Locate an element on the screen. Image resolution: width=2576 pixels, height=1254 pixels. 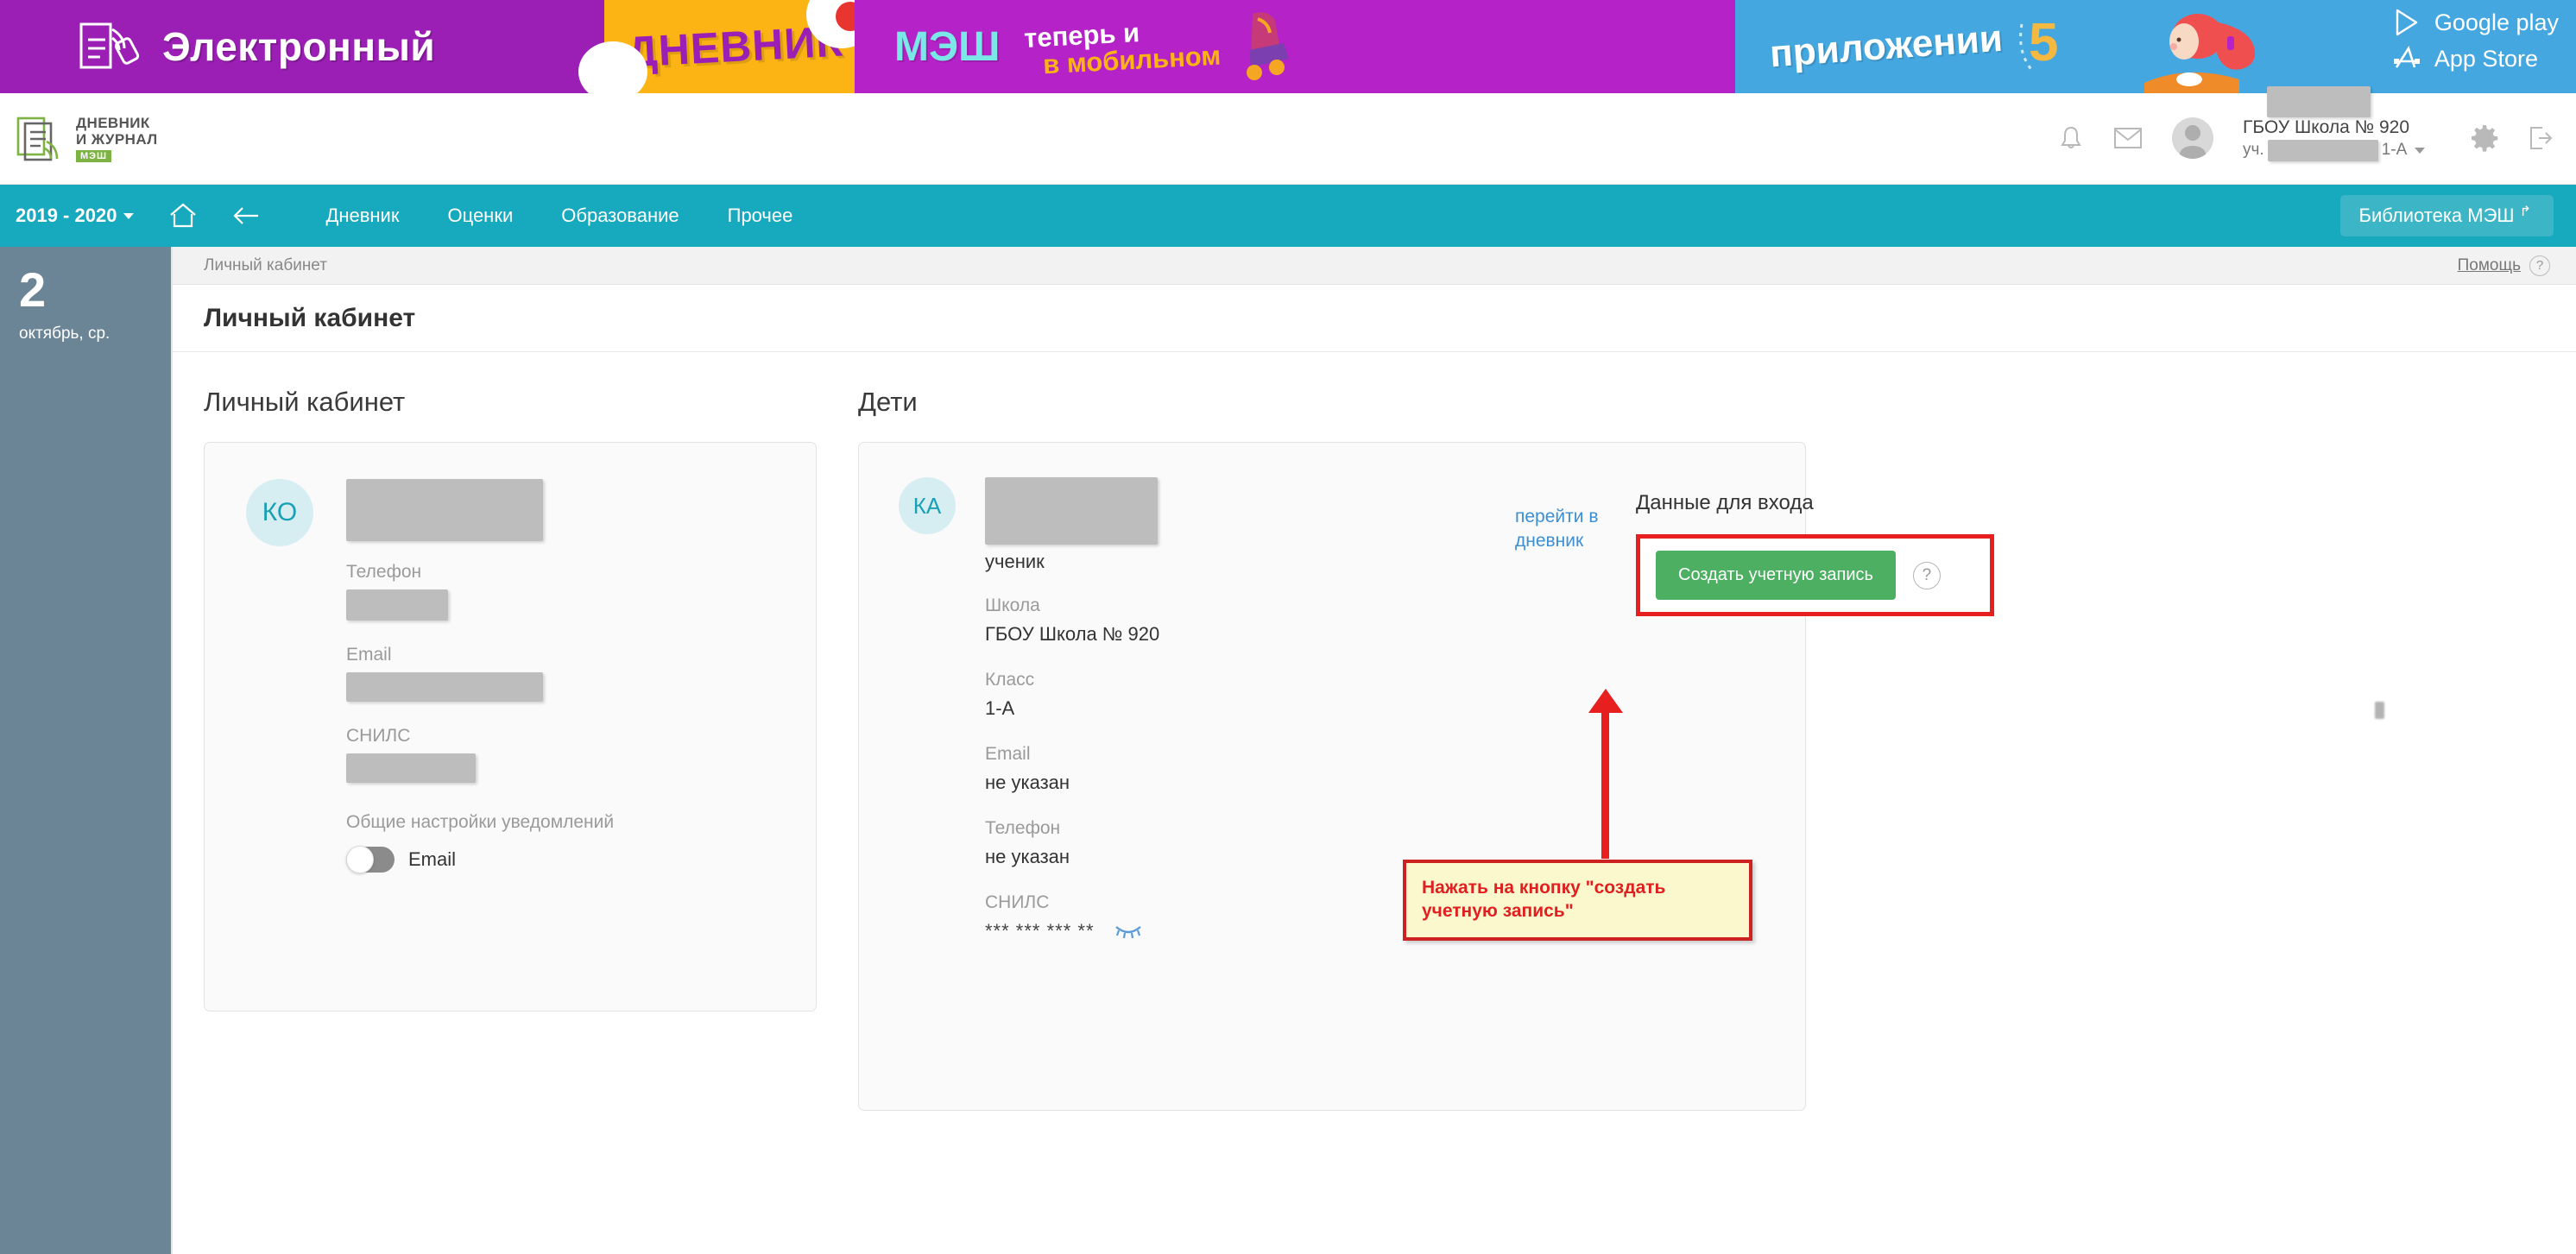
email-notification-toggle is located at coordinates (370, 859).